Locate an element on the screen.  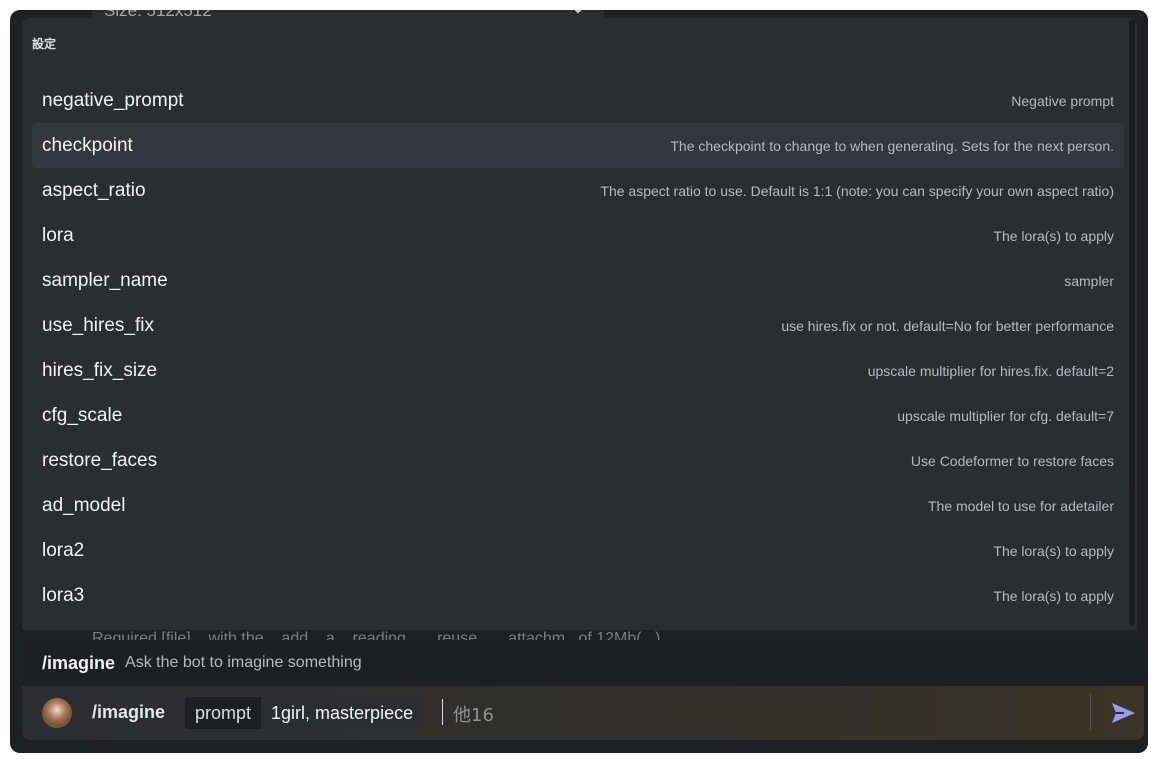
text-caret is located at coordinates (442, 712).